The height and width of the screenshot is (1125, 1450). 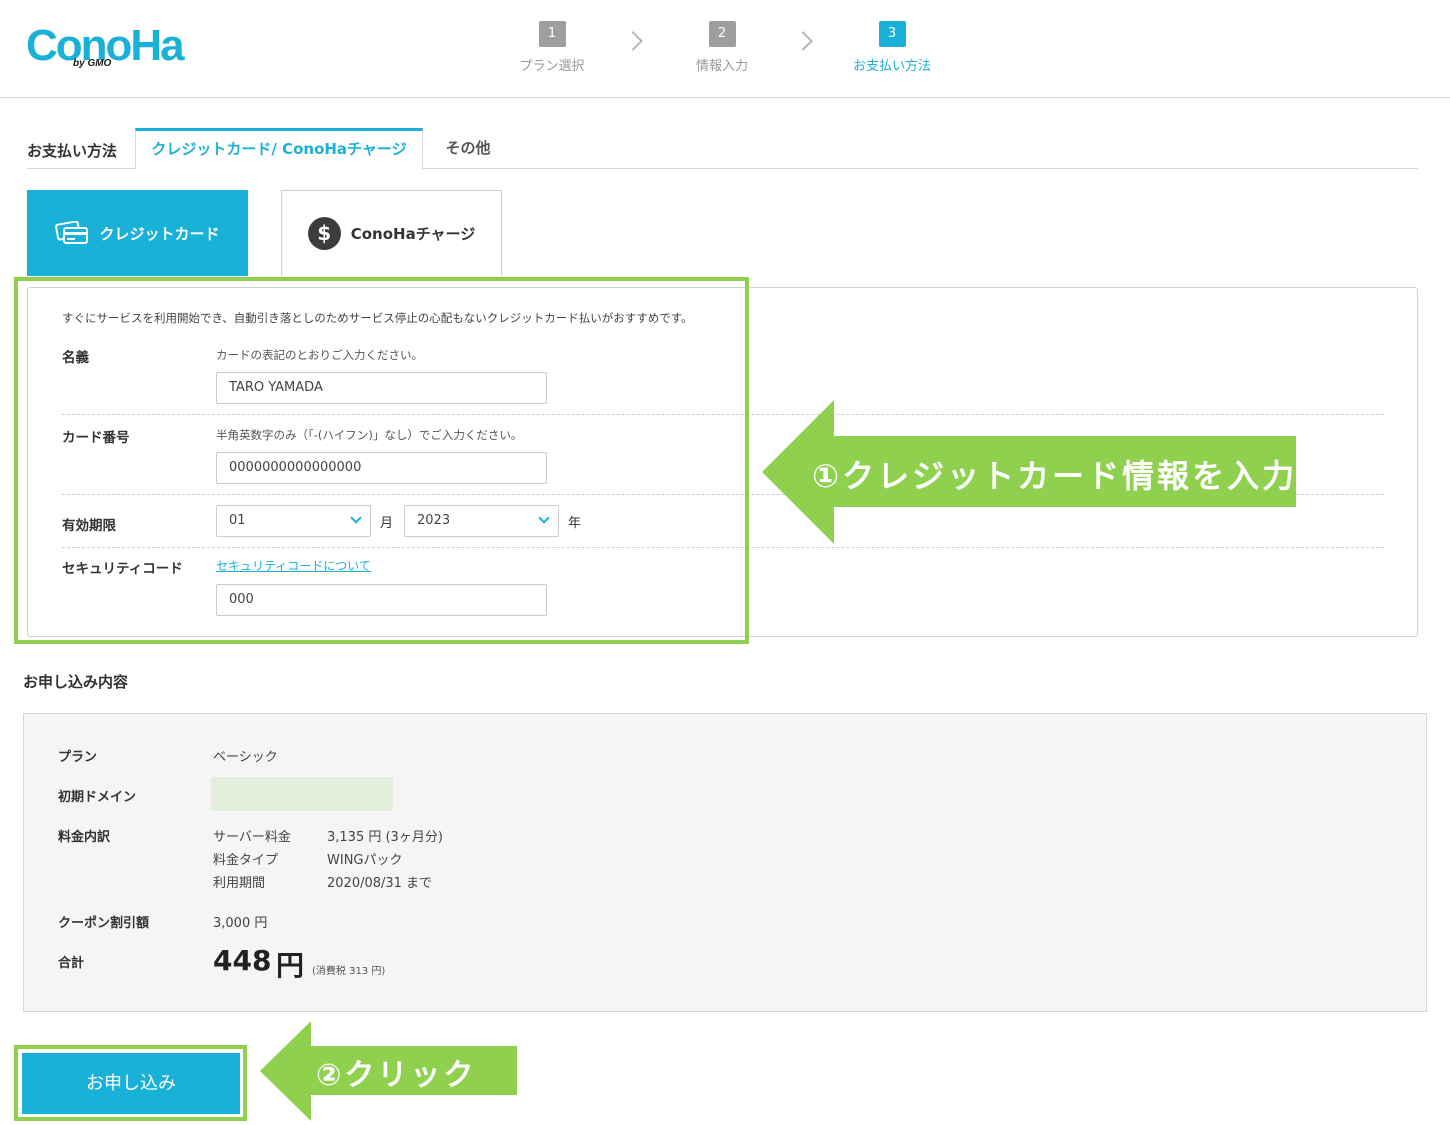 I want to click on dollar-glyph: $, so click(x=324, y=233).